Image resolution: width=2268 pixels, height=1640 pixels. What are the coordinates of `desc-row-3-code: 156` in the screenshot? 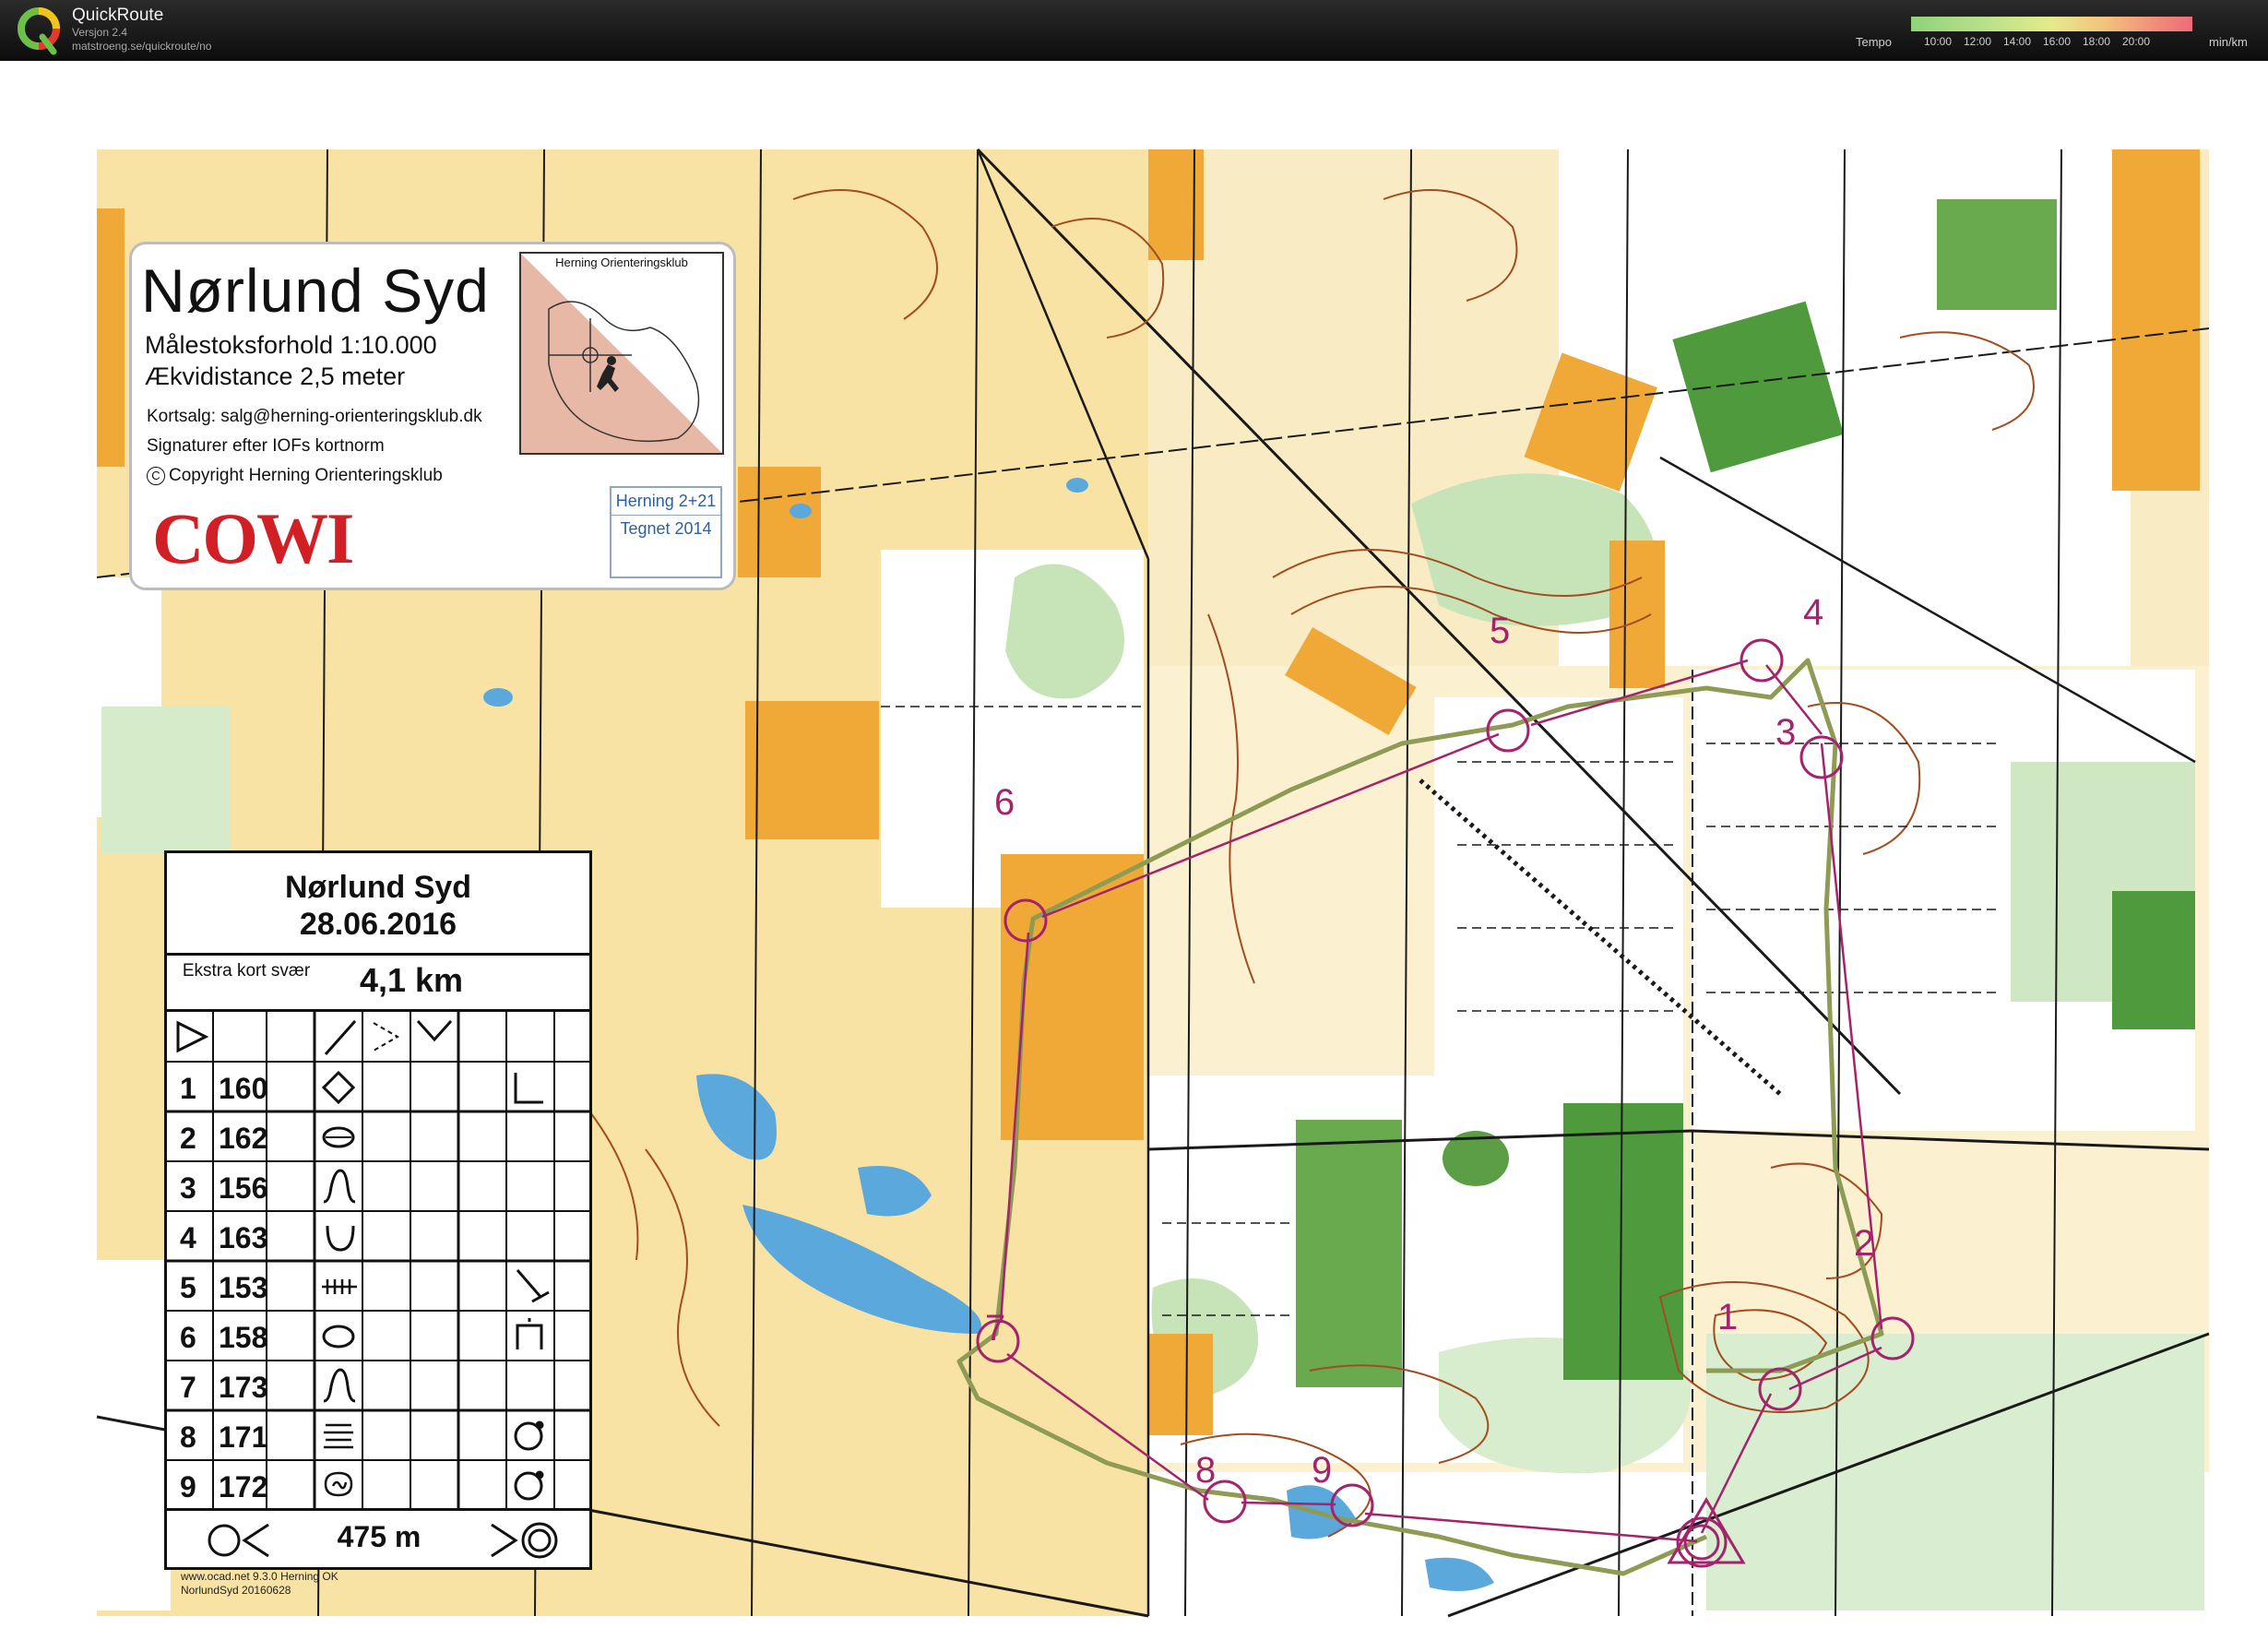 It's located at (243, 1188).